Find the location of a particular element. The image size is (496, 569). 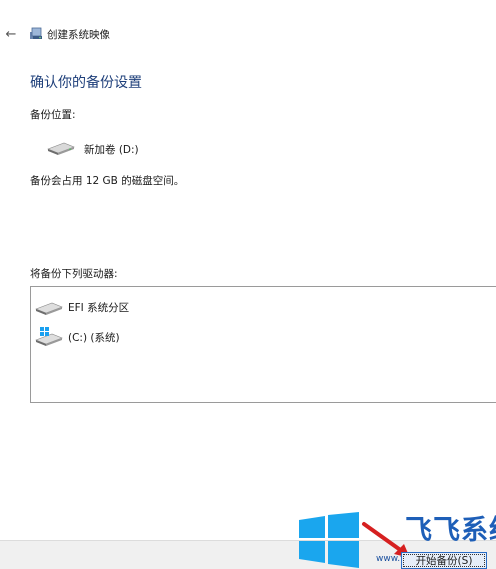

drive-list-label: 将备份下列驱动器: is located at coordinates (74, 274).